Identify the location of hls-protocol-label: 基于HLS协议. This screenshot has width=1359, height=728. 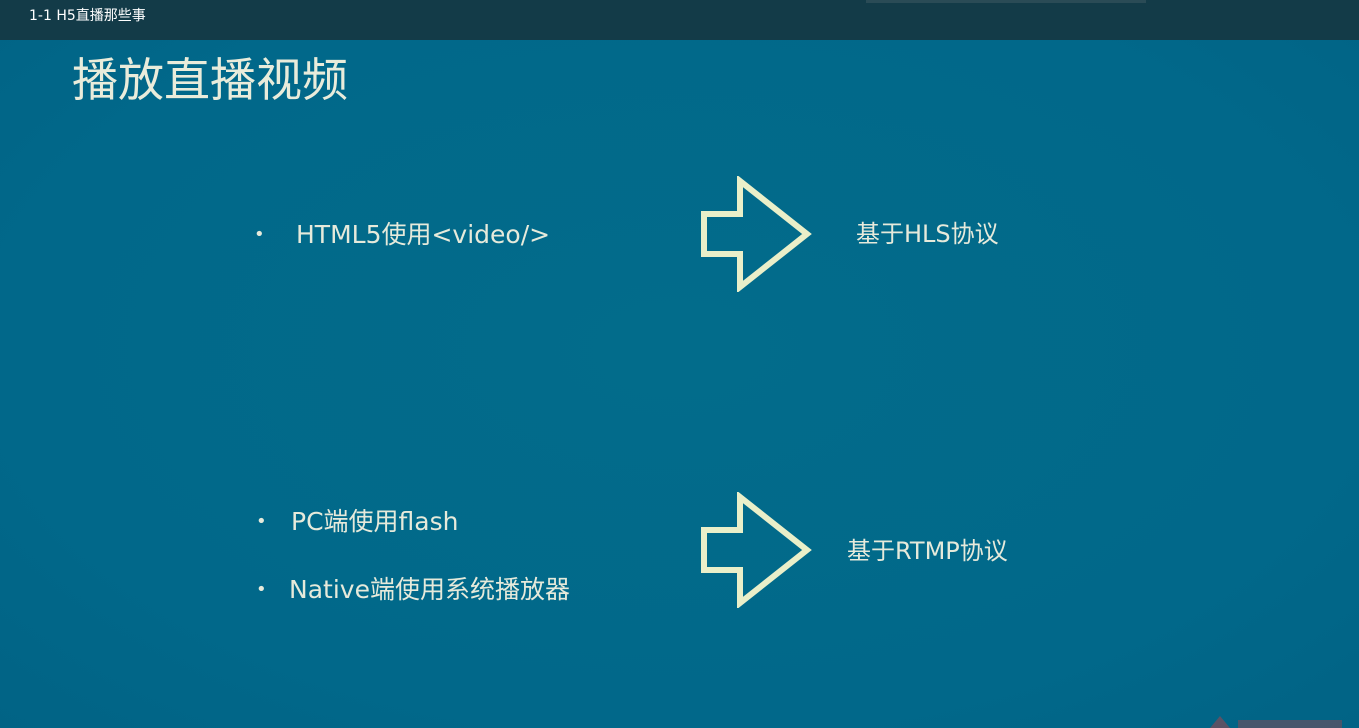
(927, 234).